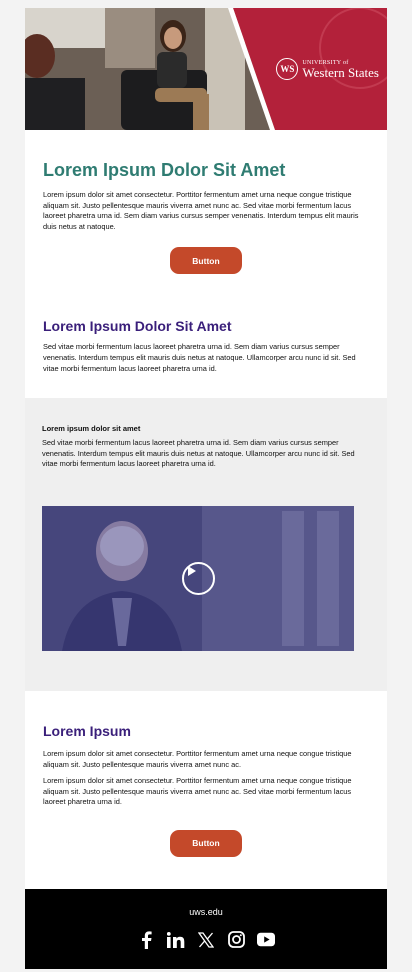  Describe the element at coordinates (146, 940) in the screenshot. I see `facebook-icon` at that location.